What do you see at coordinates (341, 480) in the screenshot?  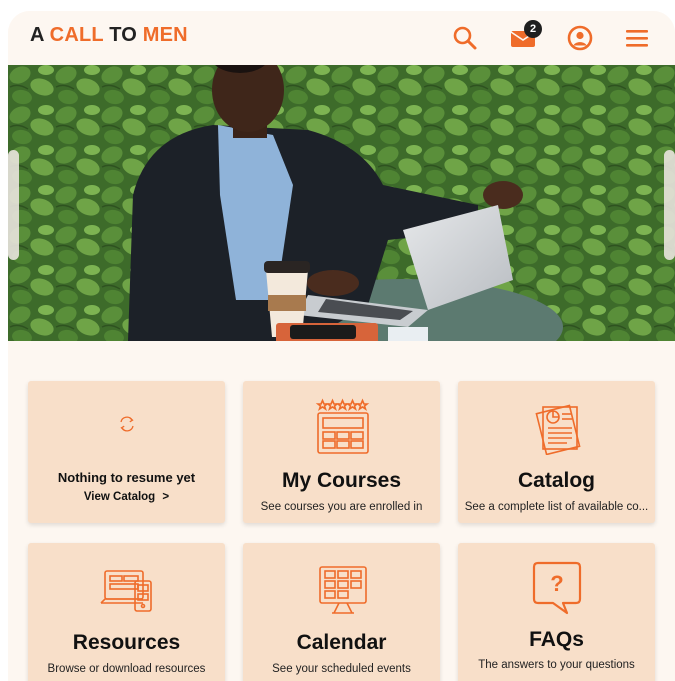 I see `my-courses-title: My Courses` at bounding box center [341, 480].